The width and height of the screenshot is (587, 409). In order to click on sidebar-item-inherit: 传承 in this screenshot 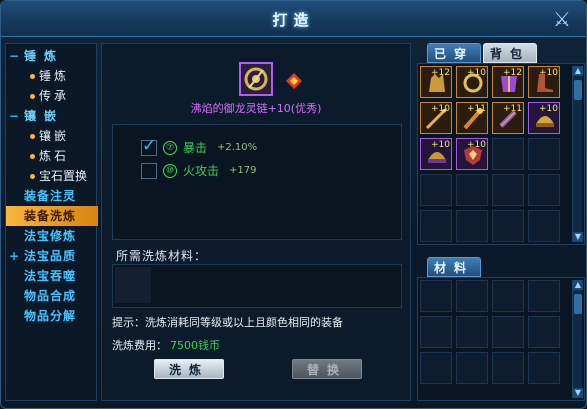, I will do `click(52, 96)`.